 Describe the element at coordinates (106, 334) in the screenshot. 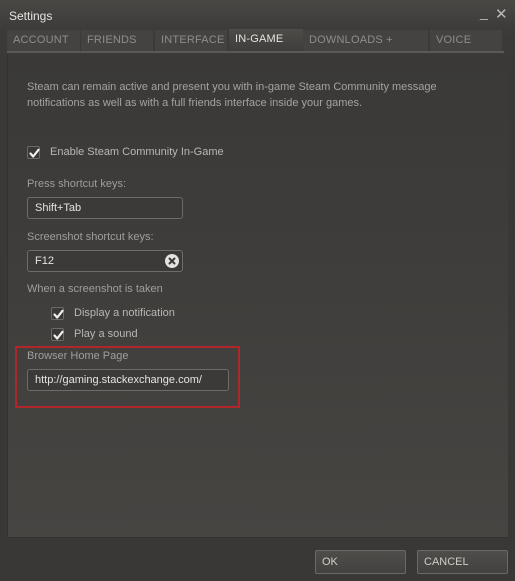

I see `play-sound-label: Play a sound` at that location.